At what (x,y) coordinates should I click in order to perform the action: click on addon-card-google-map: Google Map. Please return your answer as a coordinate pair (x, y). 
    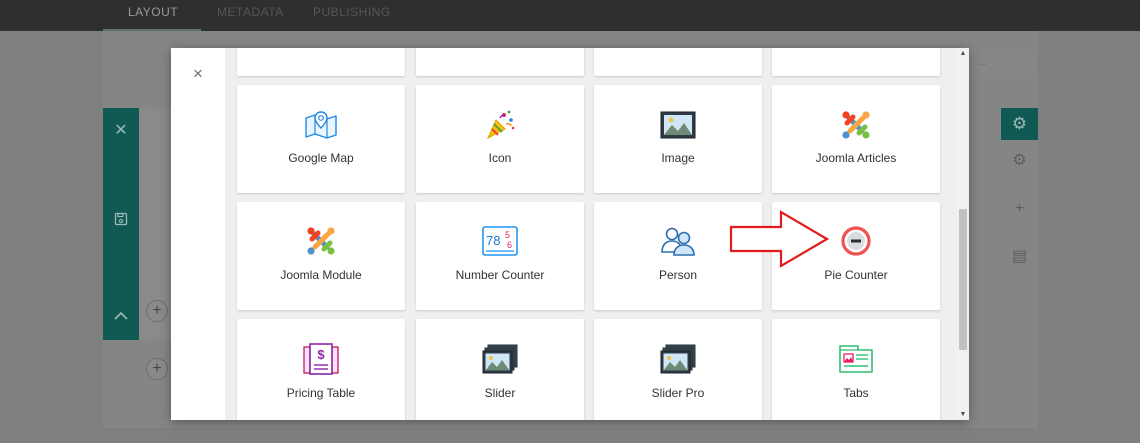
    Looking at the image, I should click on (321, 139).